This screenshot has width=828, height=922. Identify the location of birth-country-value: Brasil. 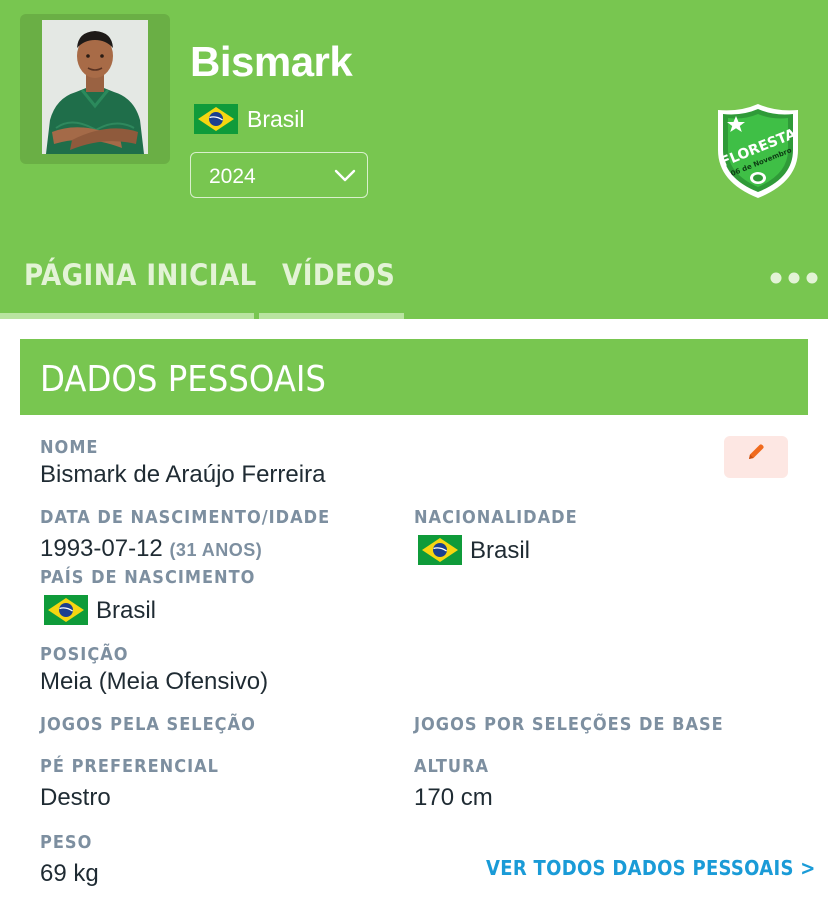
(126, 610).